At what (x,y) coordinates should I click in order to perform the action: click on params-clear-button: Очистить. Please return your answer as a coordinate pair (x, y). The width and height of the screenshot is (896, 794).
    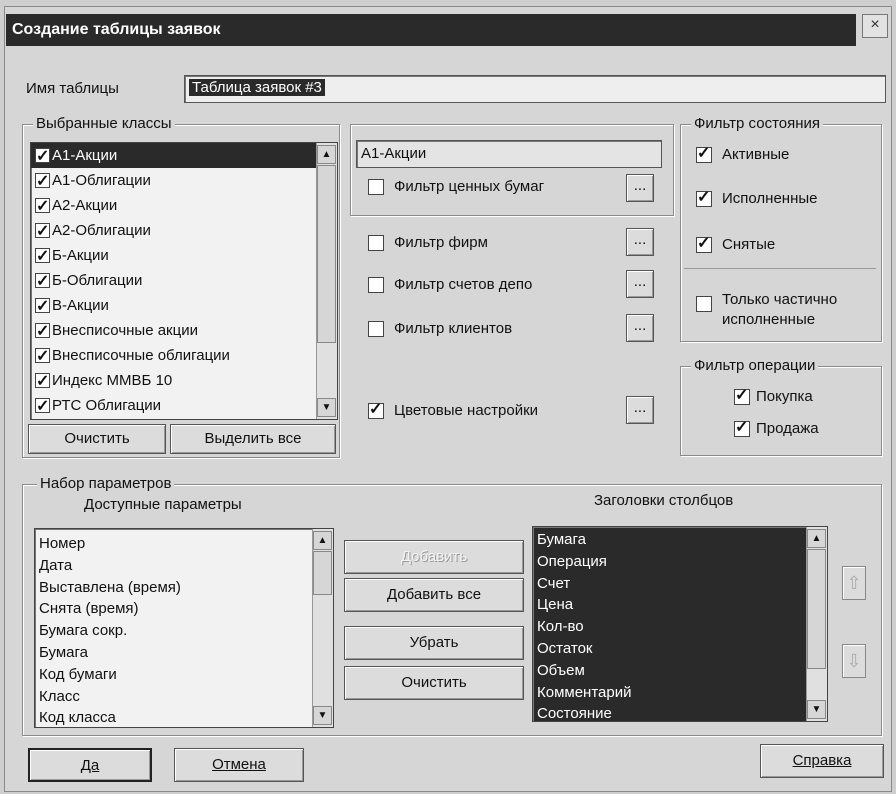
    Looking at the image, I should click on (434, 683).